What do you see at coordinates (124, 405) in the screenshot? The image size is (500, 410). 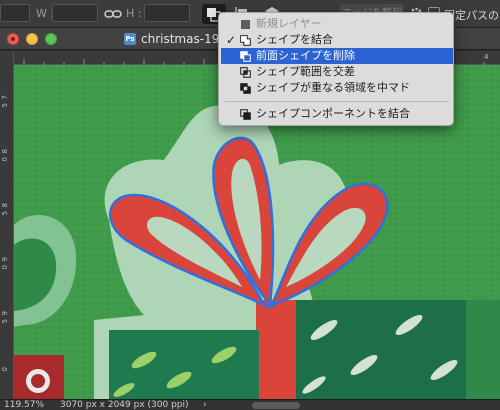 I see `document-info: 3070 px x 2049 px (300 ppi)` at bounding box center [124, 405].